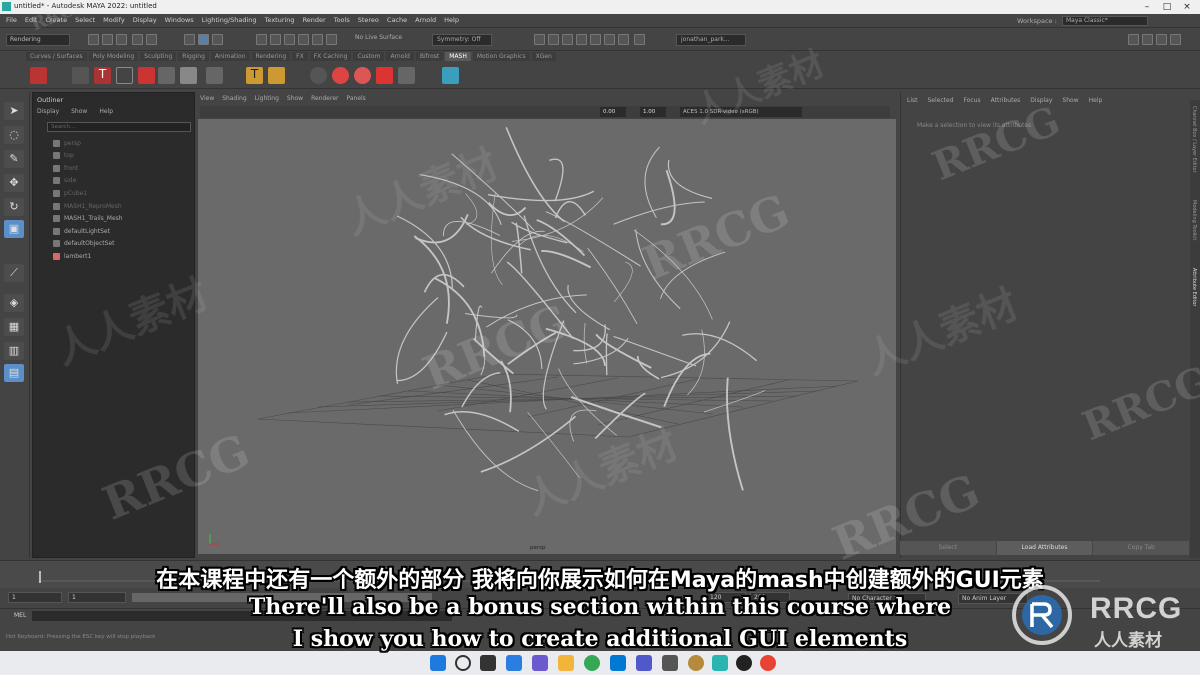  What do you see at coordinates (324, 98) in the screenshot?
I see `viewport-menu-item: Renderer` at bounding box center [324, 98].